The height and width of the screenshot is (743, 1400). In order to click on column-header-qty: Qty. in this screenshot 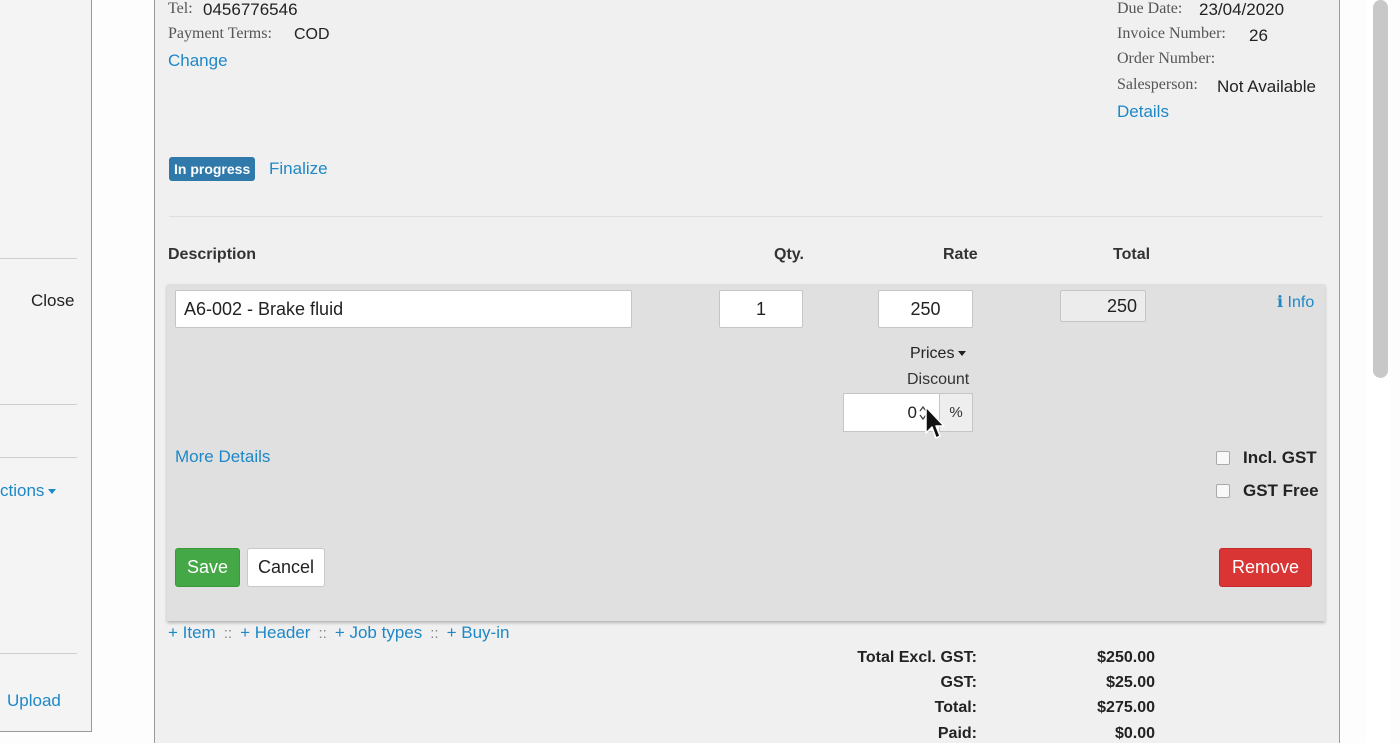, I will do `click(789, 254)`.